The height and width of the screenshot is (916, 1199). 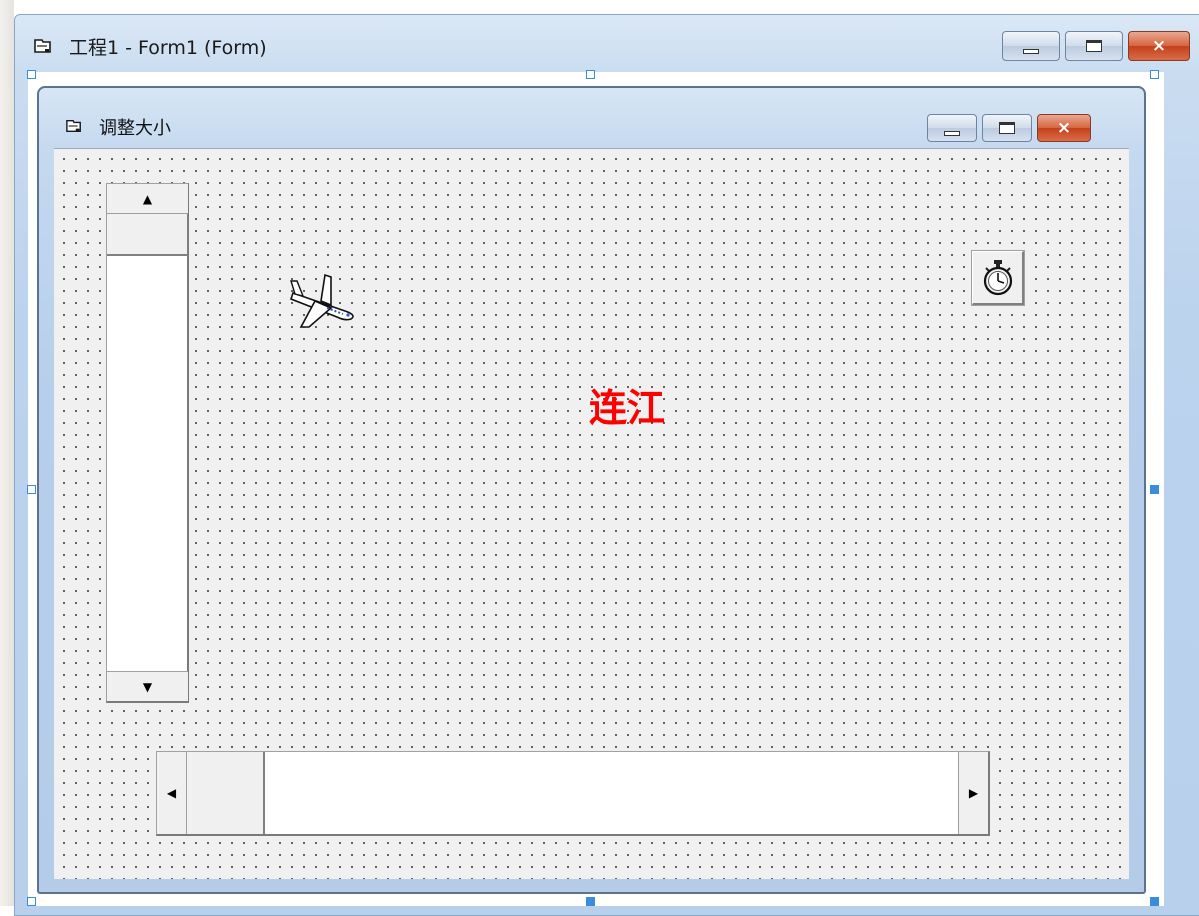 I want to click on form1-caption: 调整大小, so click(x=135, y=128).